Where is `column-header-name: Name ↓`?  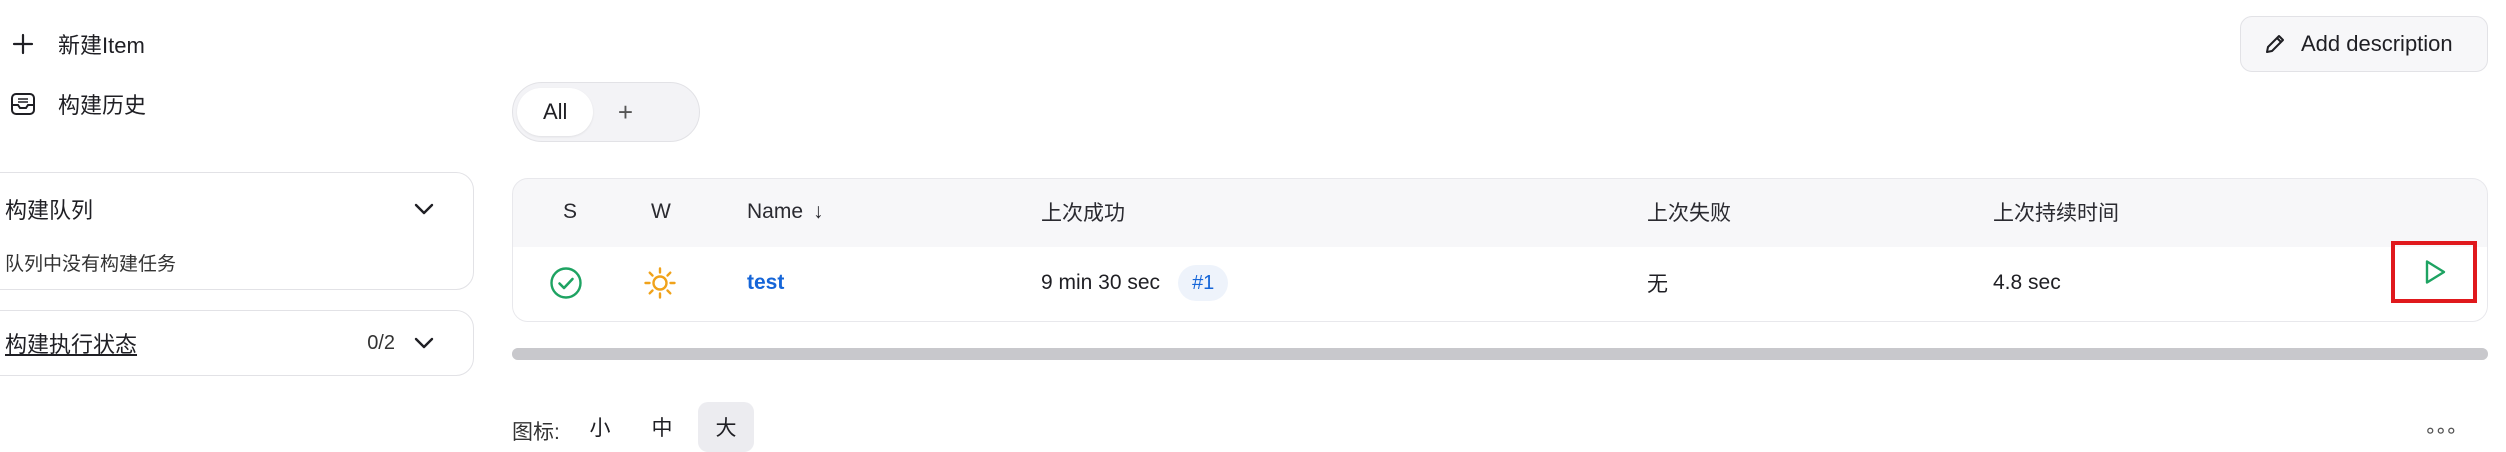
column-header-name: Name ↓ is located at coordinates (785, 212).